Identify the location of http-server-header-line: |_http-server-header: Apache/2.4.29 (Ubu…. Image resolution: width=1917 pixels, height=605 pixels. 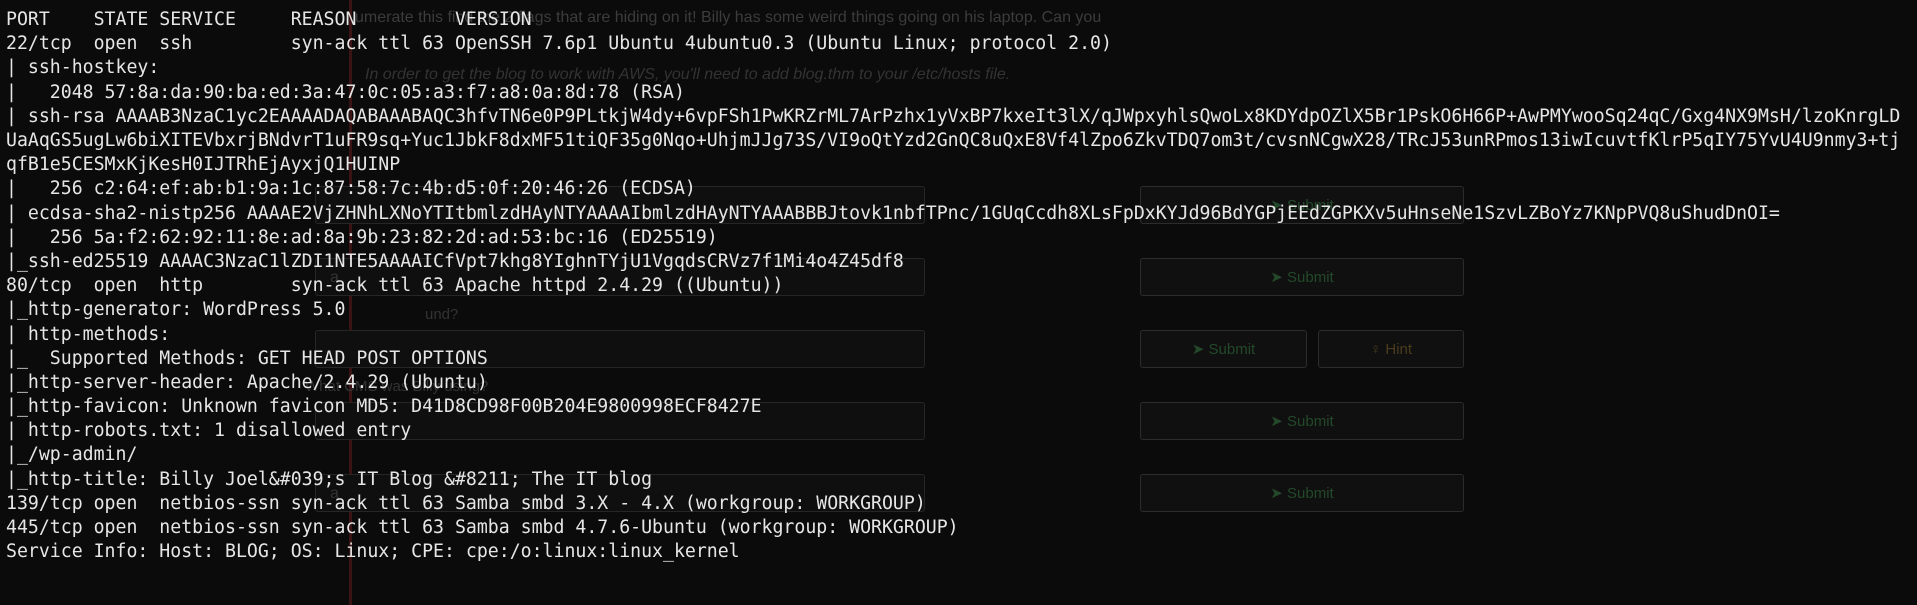
(247, 382).